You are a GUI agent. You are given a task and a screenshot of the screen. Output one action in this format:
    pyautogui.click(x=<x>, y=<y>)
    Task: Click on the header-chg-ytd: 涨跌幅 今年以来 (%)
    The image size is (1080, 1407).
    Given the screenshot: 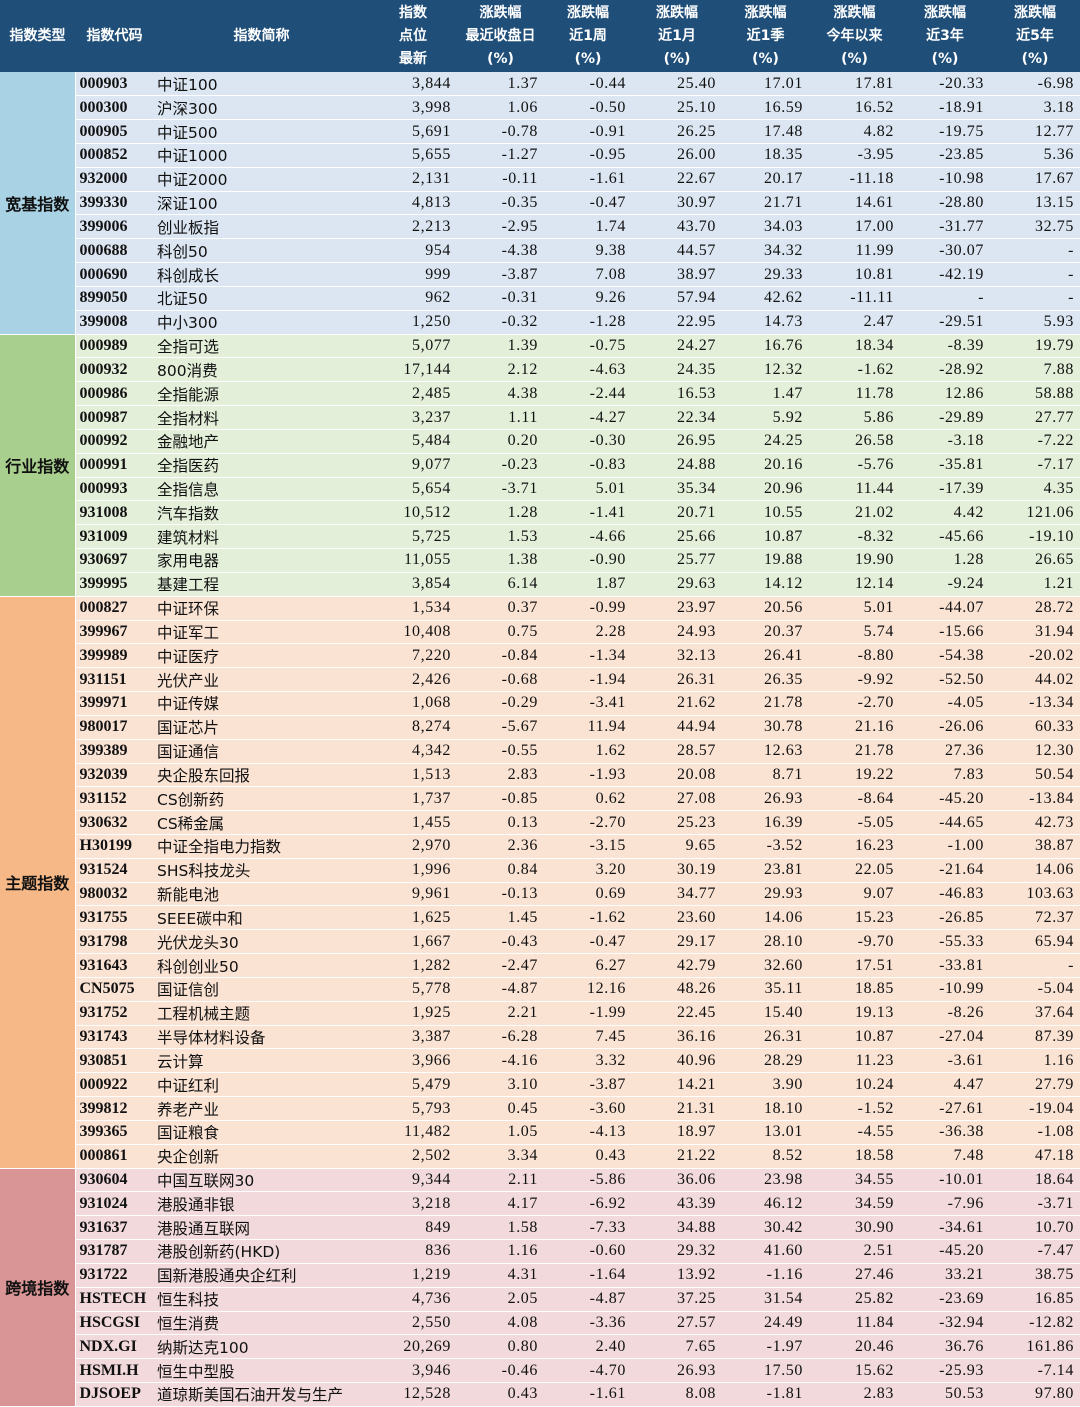 What is the action you would take?
    pyautogui.click(x=854, y=36)
    